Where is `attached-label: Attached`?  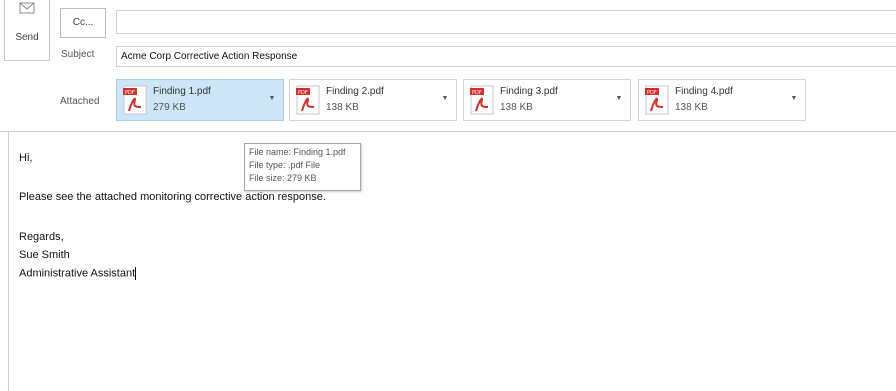 attached-label: Attached is located at coordinates (80, 101).